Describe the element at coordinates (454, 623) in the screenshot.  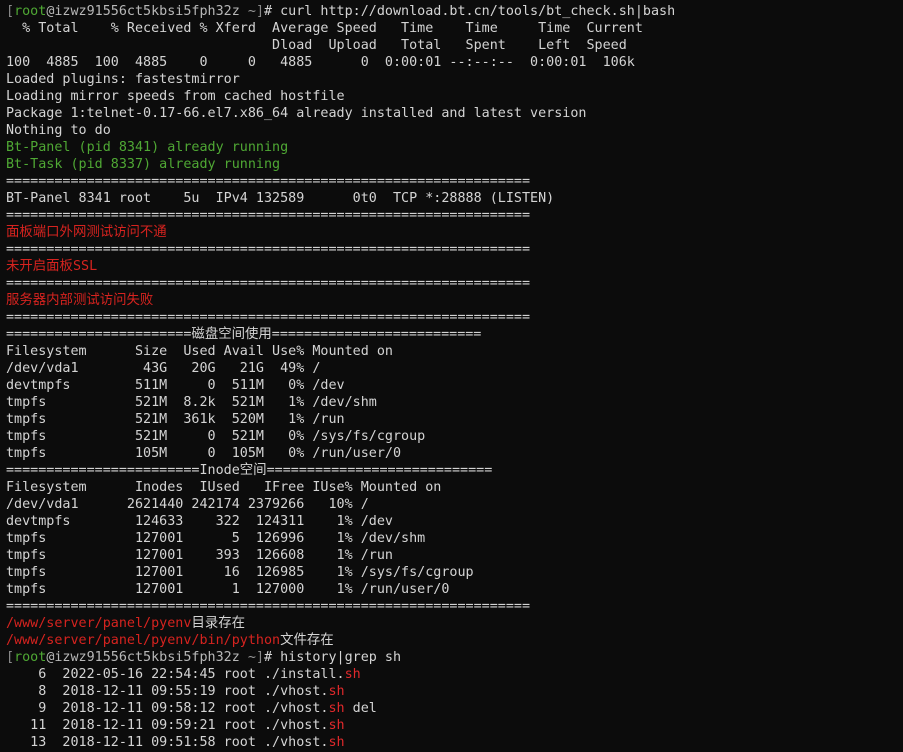
I see `pyenv-dir-line: /www/server/panel/pyenv目录存在` at that location.